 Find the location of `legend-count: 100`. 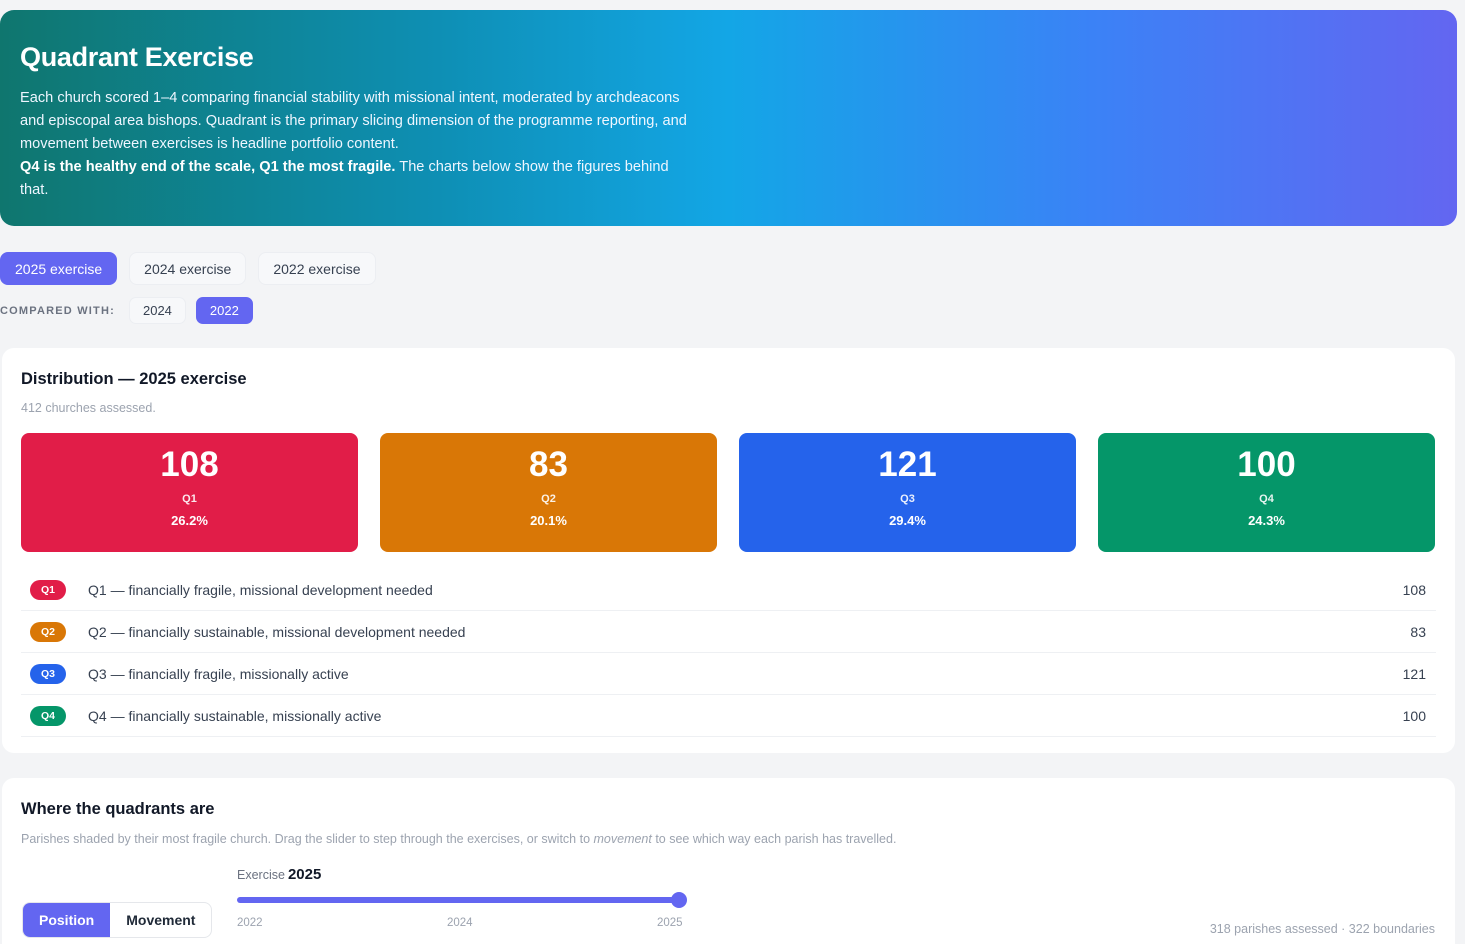

legend-count: 100 is located at coordinates (1414, 715).